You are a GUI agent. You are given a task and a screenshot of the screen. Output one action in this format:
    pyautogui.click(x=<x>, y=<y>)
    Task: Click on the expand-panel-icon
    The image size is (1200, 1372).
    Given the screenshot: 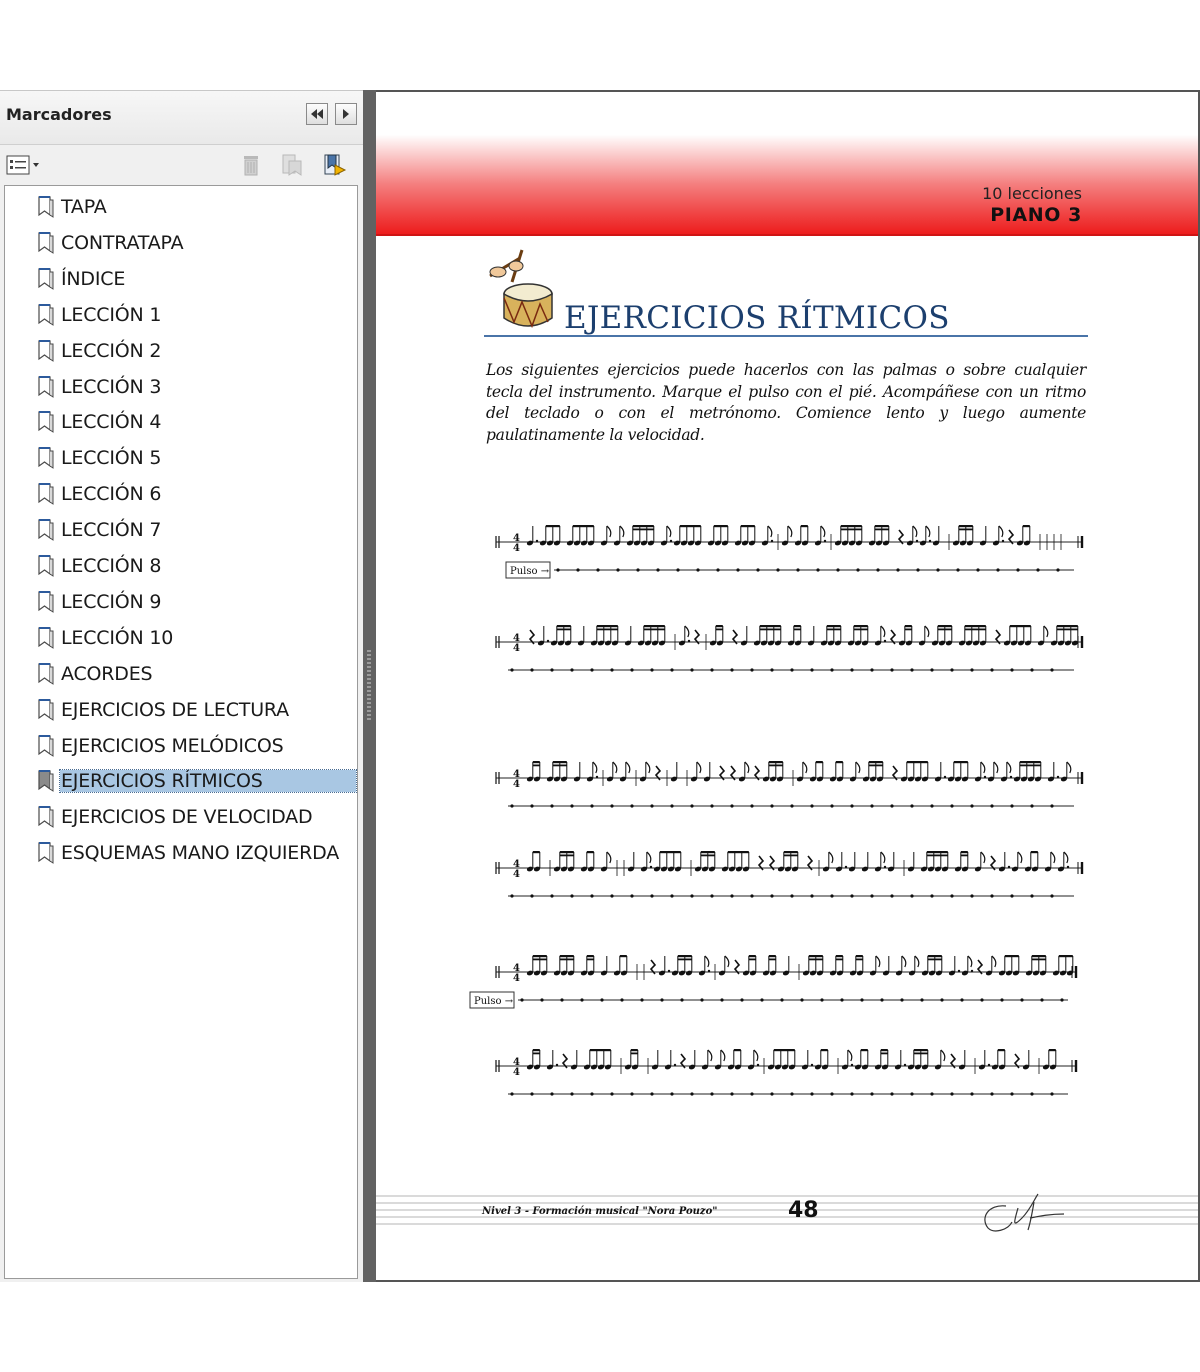 What is the action you would take?
    pyautogui.click(x=346, y=114)
    